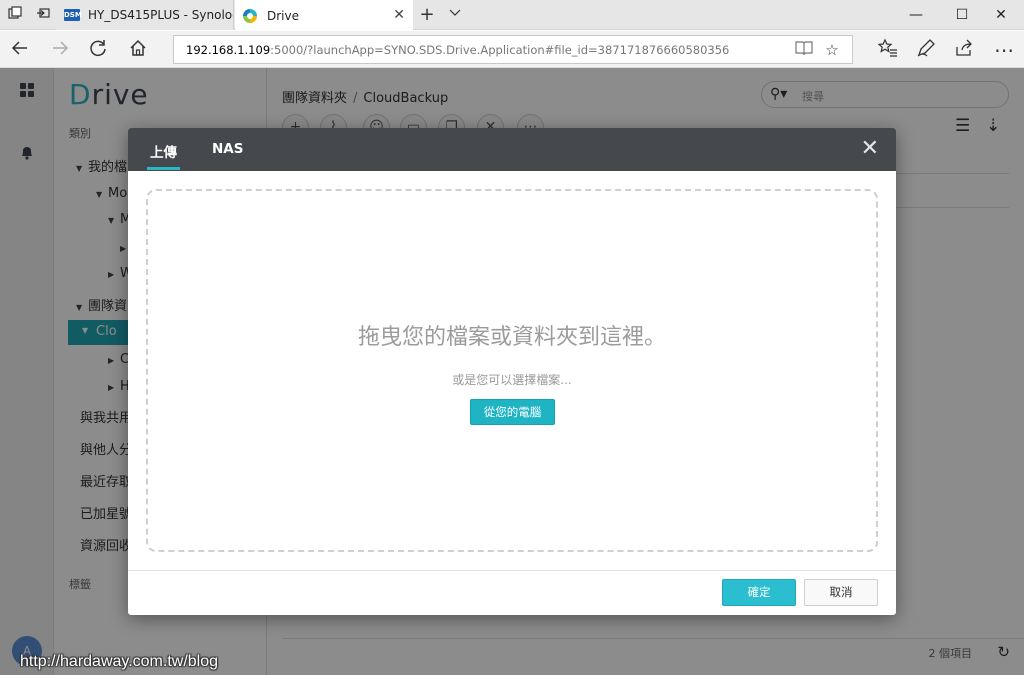 The image size is (1024, 675). I want to click on tab-drive: Drive ✕, so click(324, 15).